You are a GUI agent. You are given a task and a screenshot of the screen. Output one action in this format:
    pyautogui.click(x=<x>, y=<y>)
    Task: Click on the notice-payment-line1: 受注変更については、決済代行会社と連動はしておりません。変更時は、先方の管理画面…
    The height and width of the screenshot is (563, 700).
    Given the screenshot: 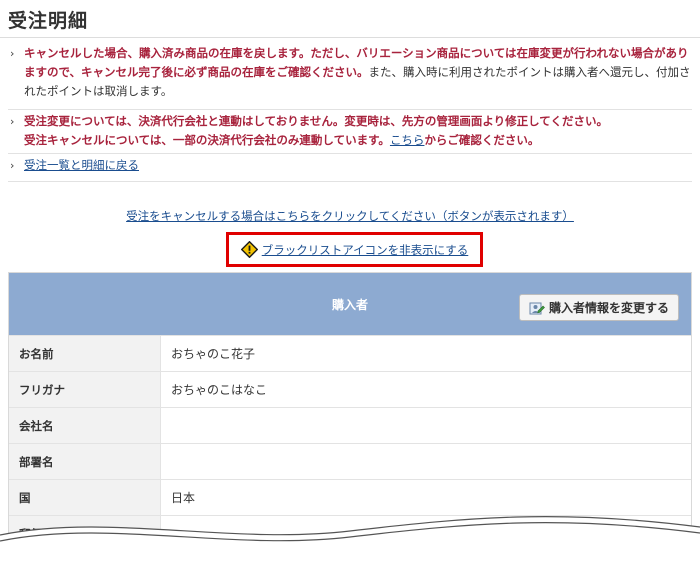 What is the action you would take?
    pyautogui.click(x=316, y=121)
    